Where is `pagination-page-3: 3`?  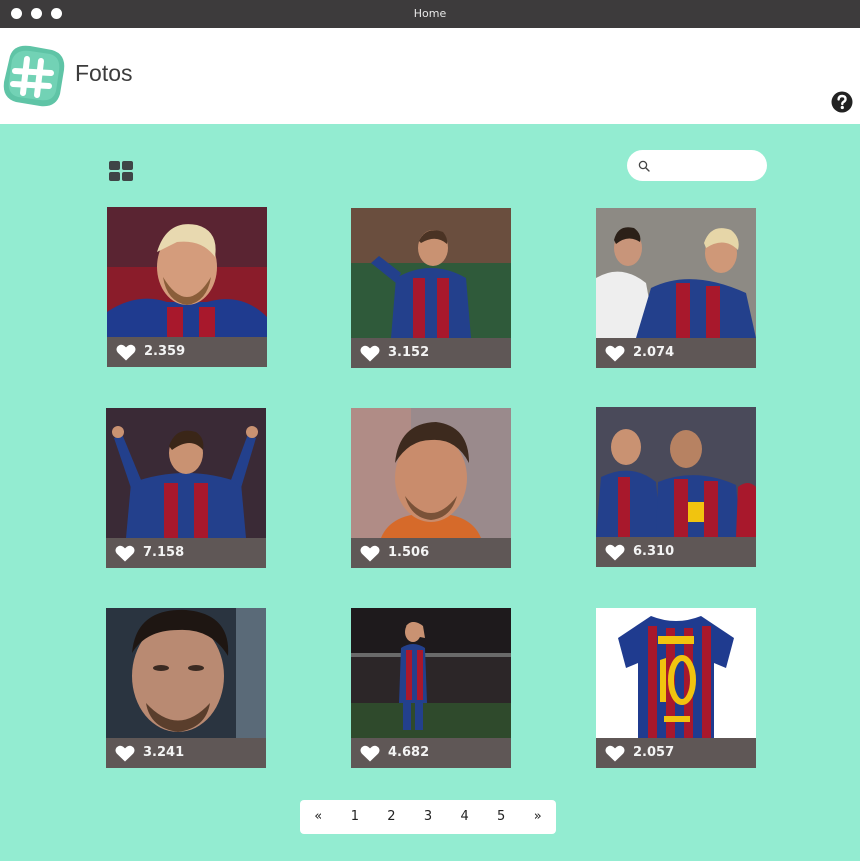 pagination-page-3: 3 is located at coordinates (428, 817).